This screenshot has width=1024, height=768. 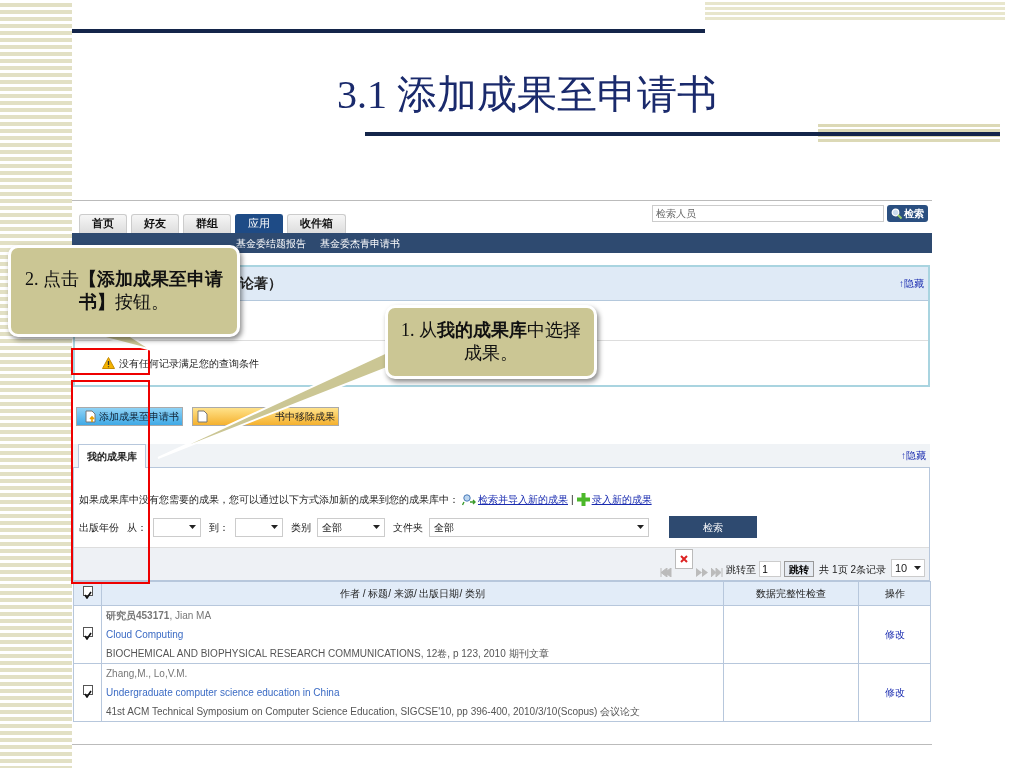 What do you see at coordinates (269, 500) in the screenshot?
I see `hint-text: 如果成果库中没有您需要的成果，您可以通过以下方式添加新的成果到您的成果库中：` at bounding box center [269, 500].